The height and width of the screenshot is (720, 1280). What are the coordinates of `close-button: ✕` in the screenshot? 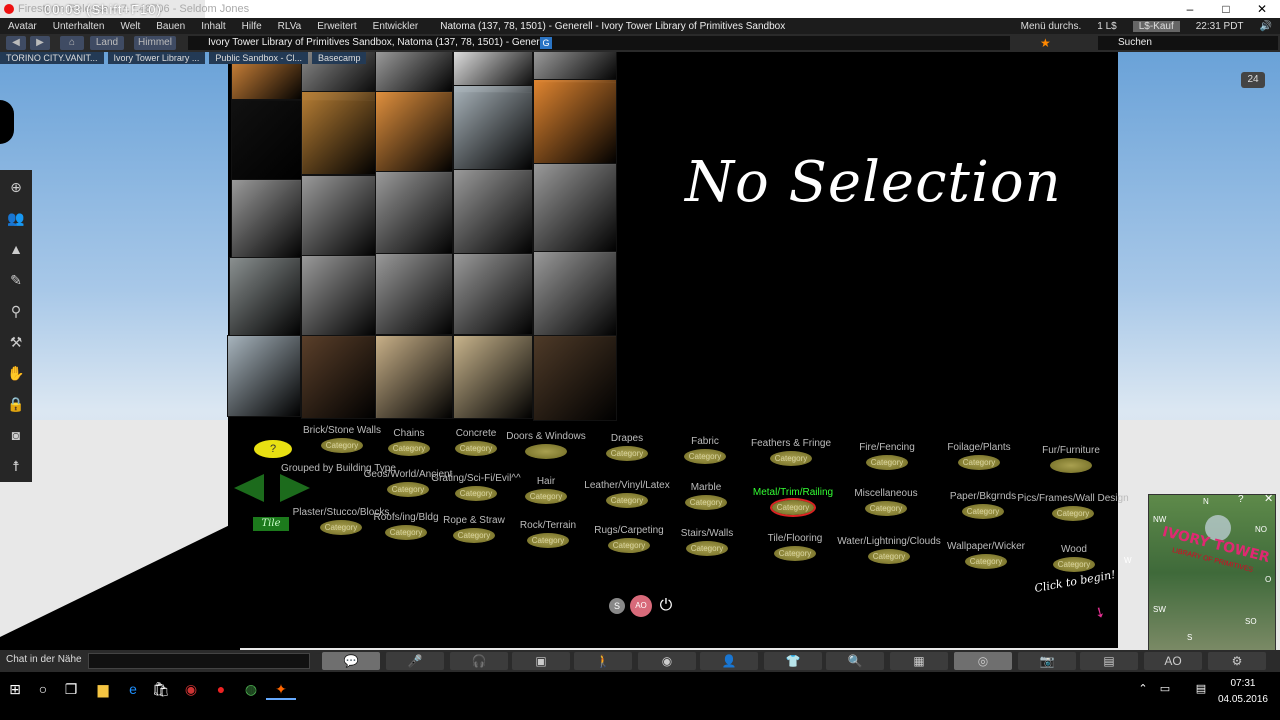 It's located at (1262, 9).